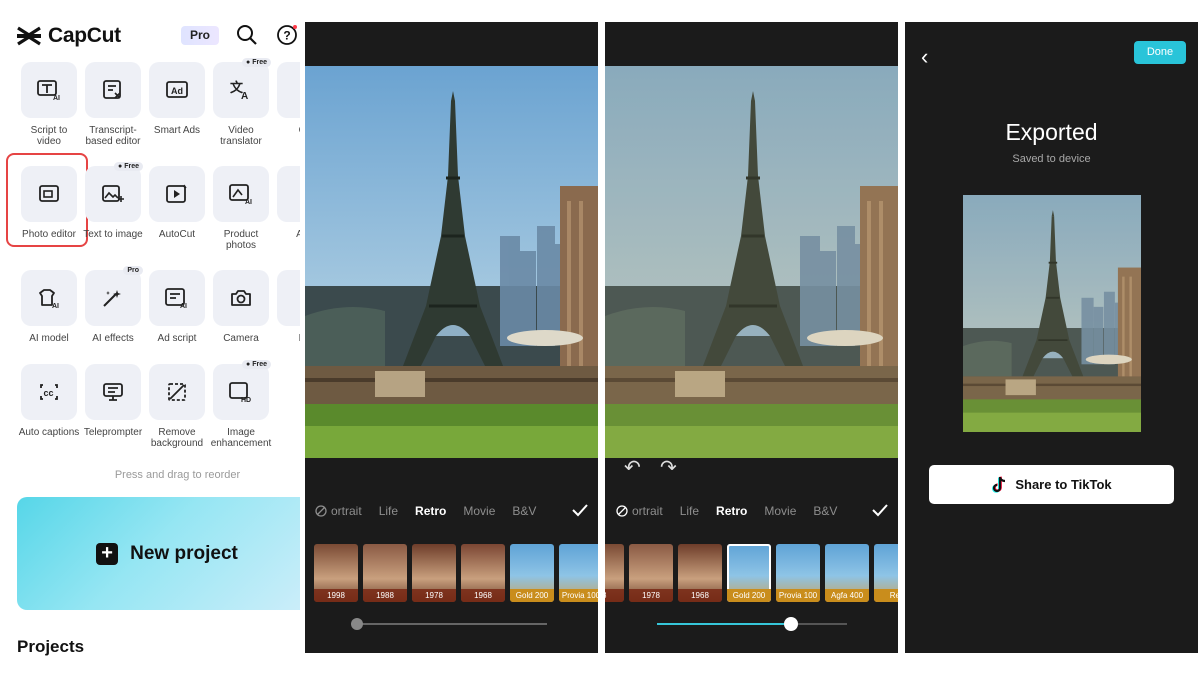 The width and height of the screenshot is (1200, 675). I want to click on tool-product-photos: AI Product photos, so click(241, 208).